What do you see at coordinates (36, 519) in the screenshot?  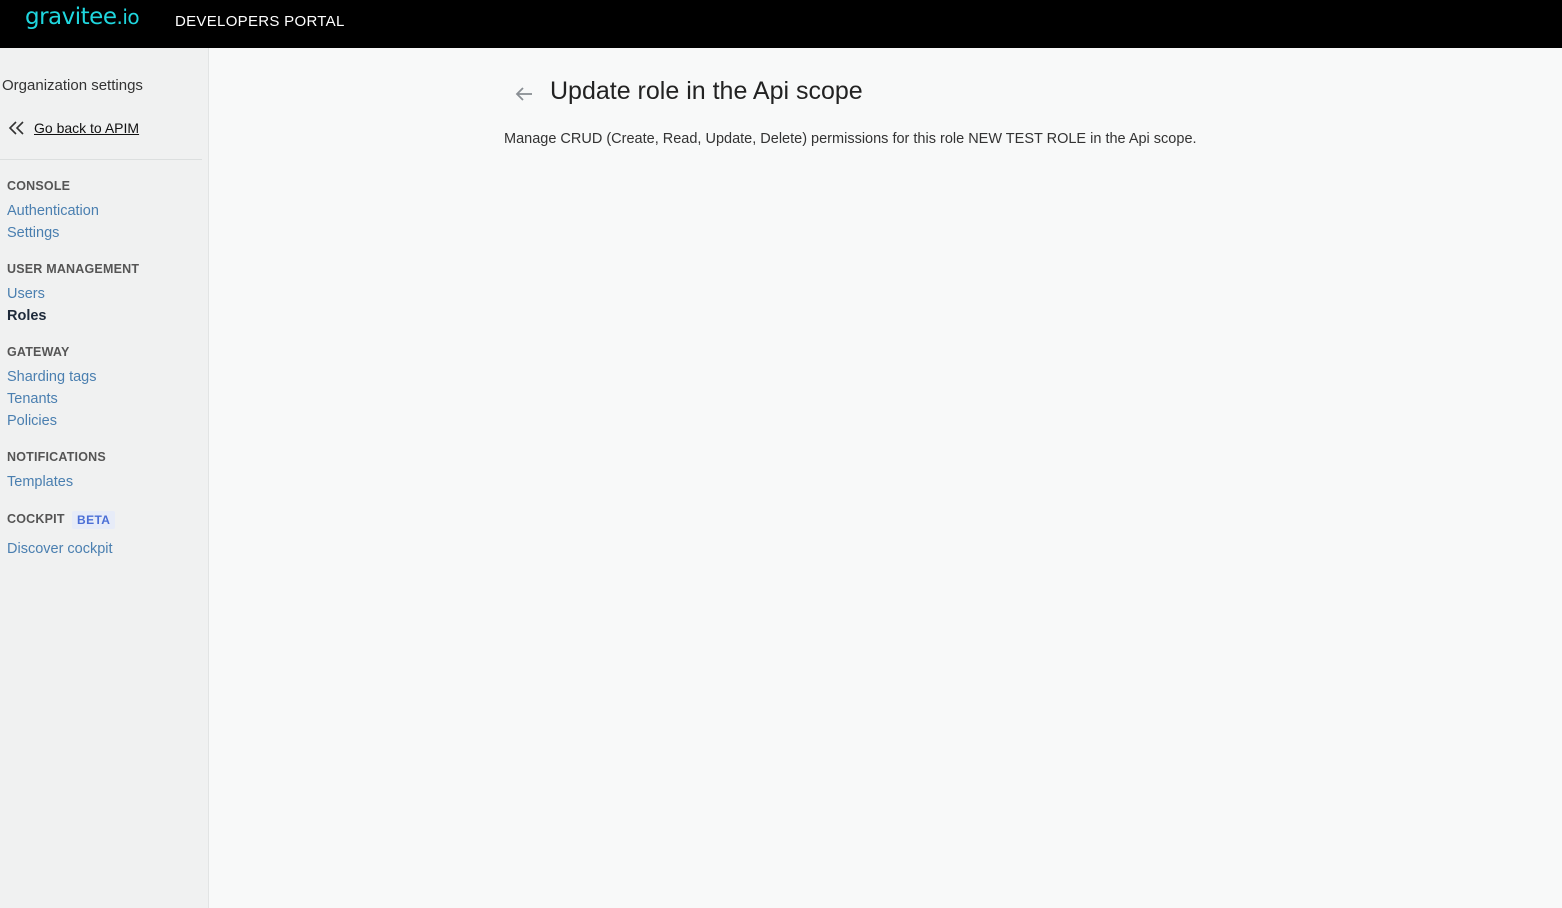 I see `section-cockpit: COCKPIT` at bounding box center [36, 519].